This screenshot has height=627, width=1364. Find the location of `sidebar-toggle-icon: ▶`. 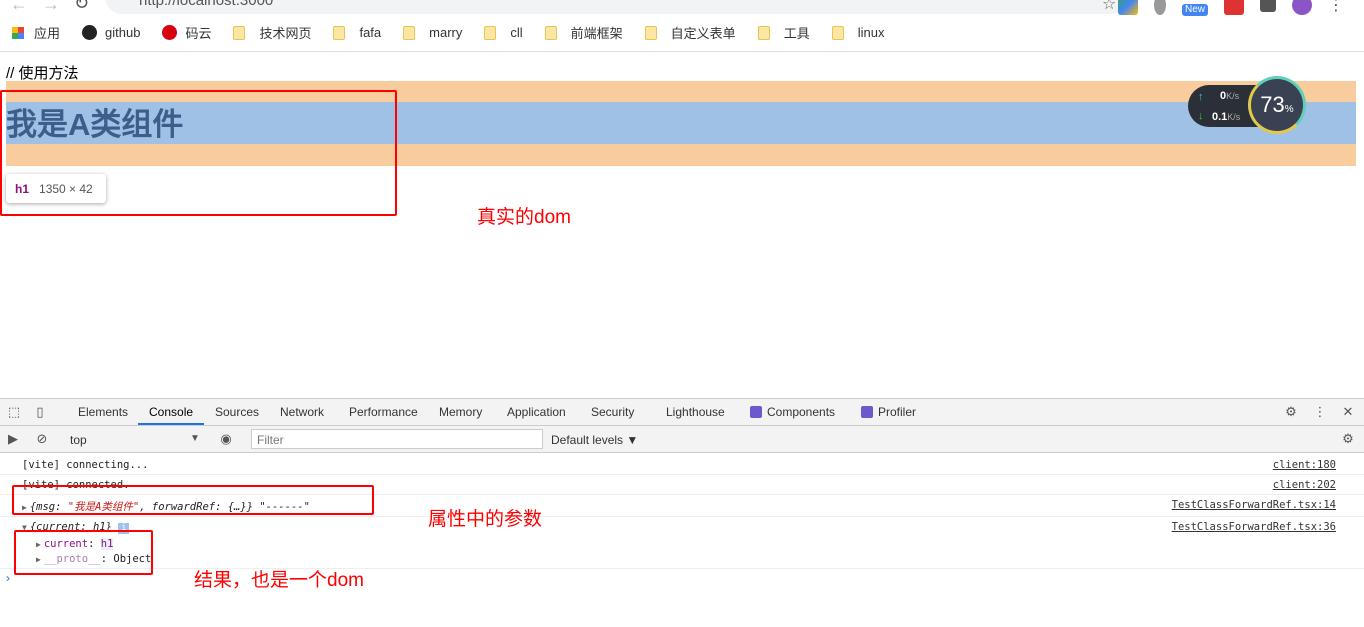

sidebar-toggle-icon: ▶ is located at coordinates (13, 439).